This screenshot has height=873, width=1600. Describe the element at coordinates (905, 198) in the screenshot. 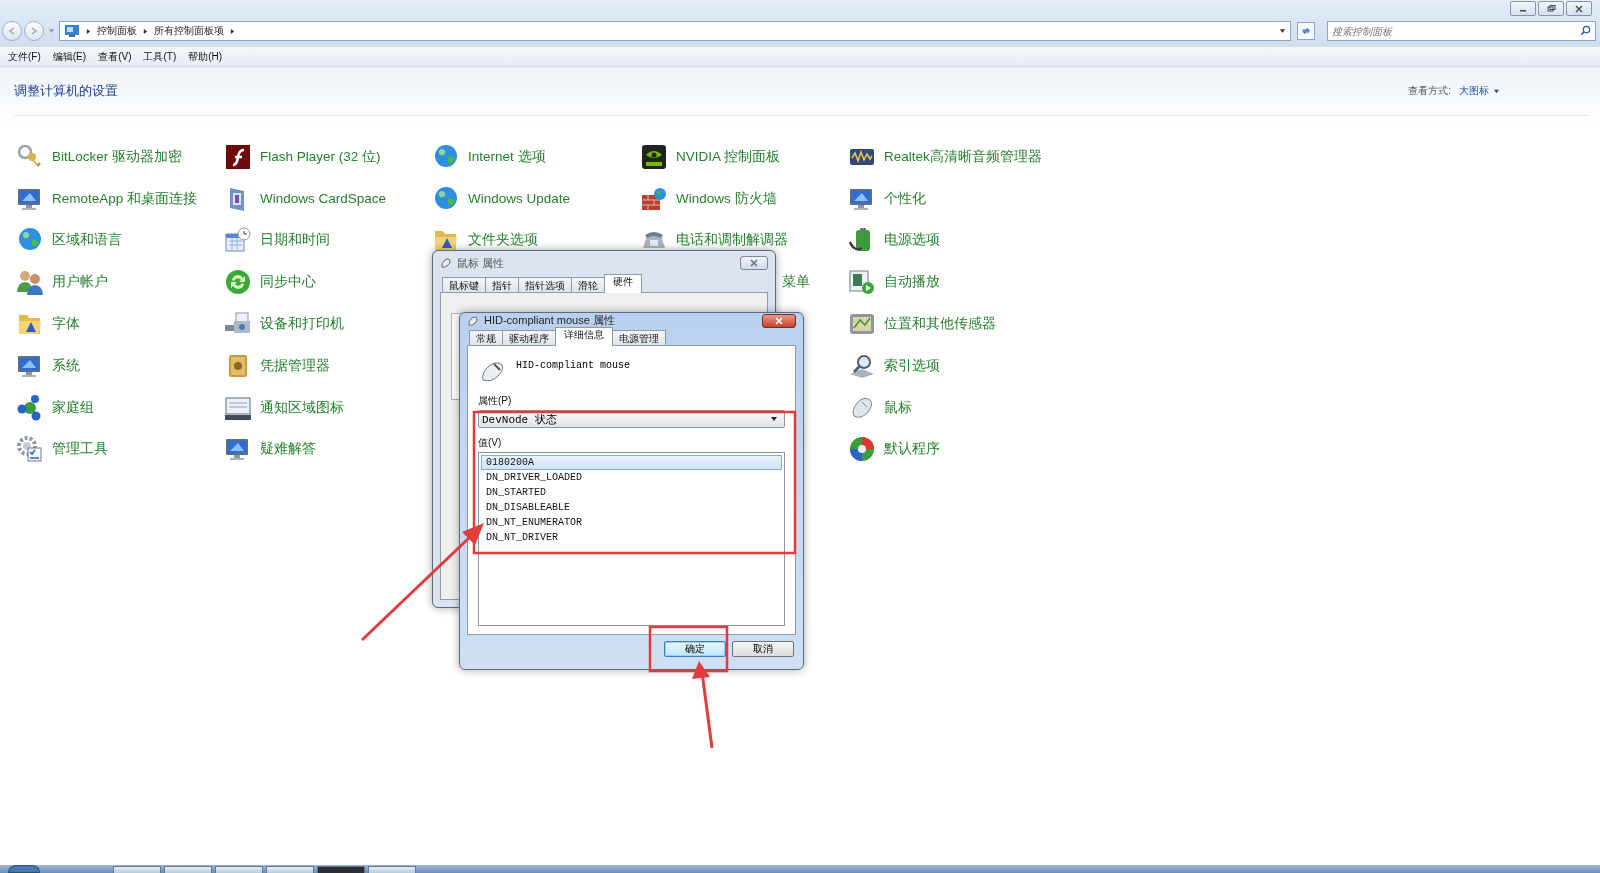

I see `item-link: 个性化` at that location.